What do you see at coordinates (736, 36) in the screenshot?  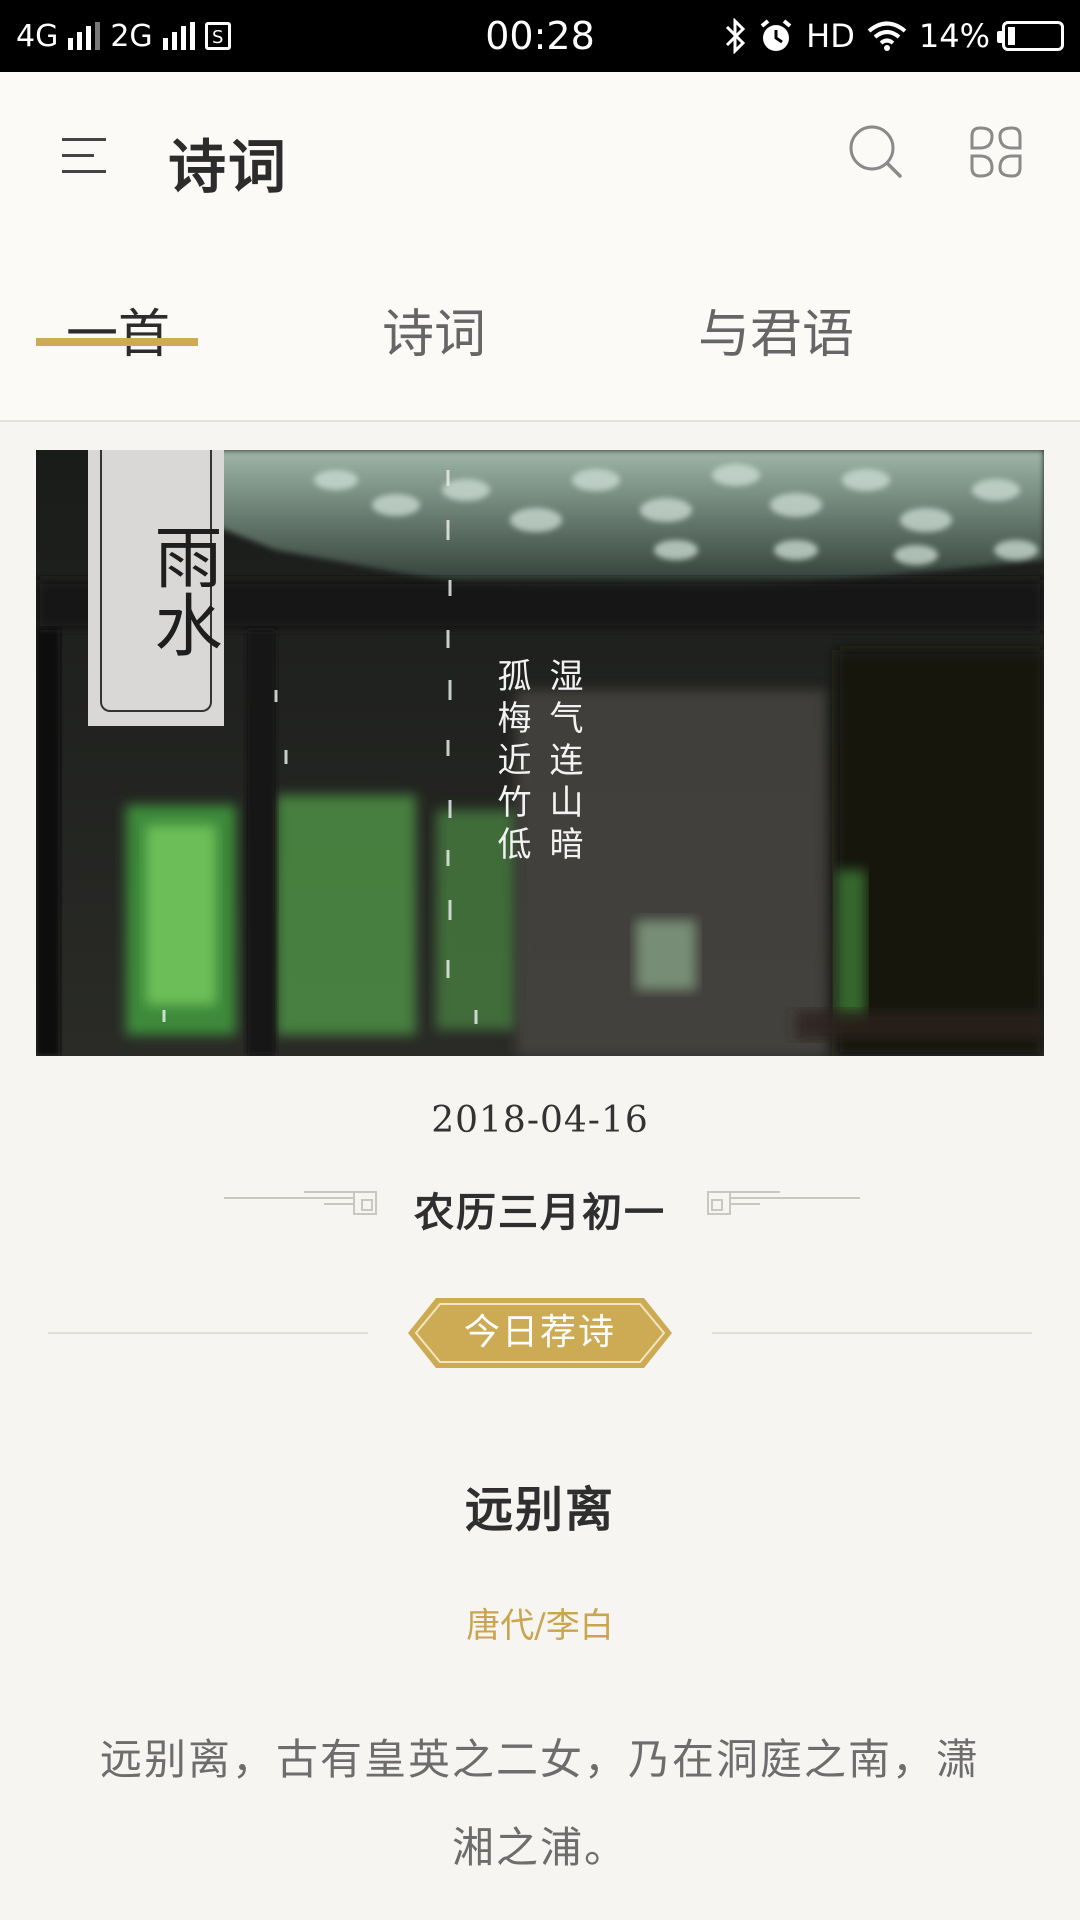 I see `bluetooth-icon` at bounding box center [736, 36].